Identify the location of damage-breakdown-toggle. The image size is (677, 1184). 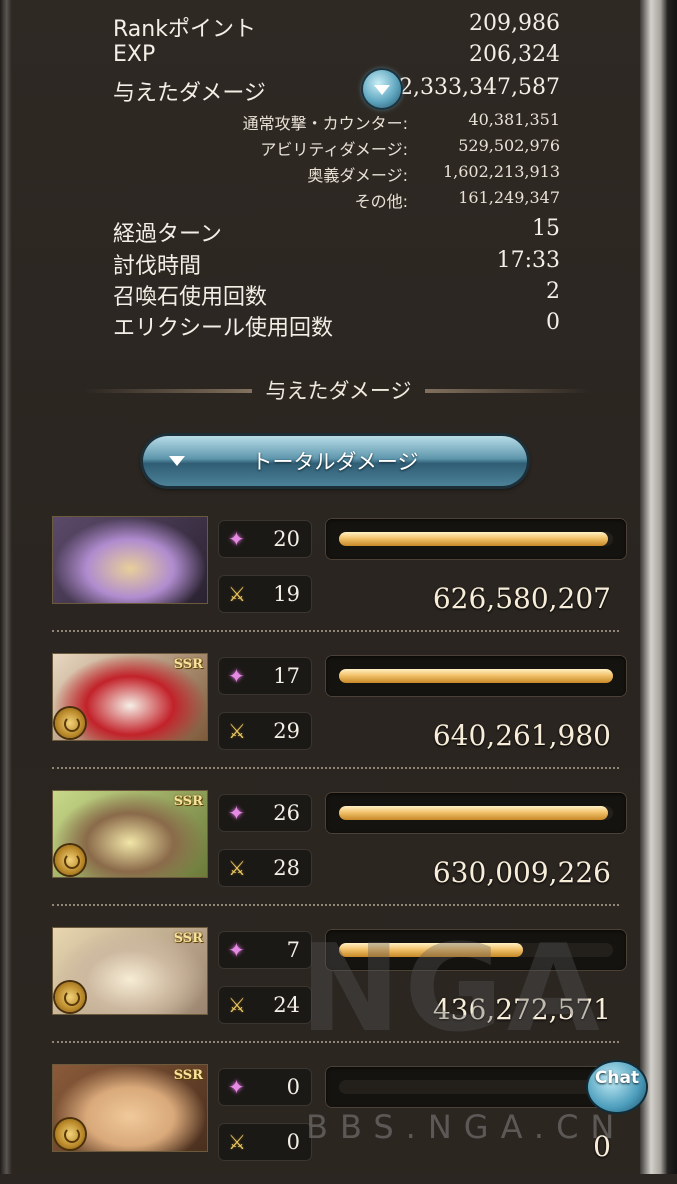
(382, 89).